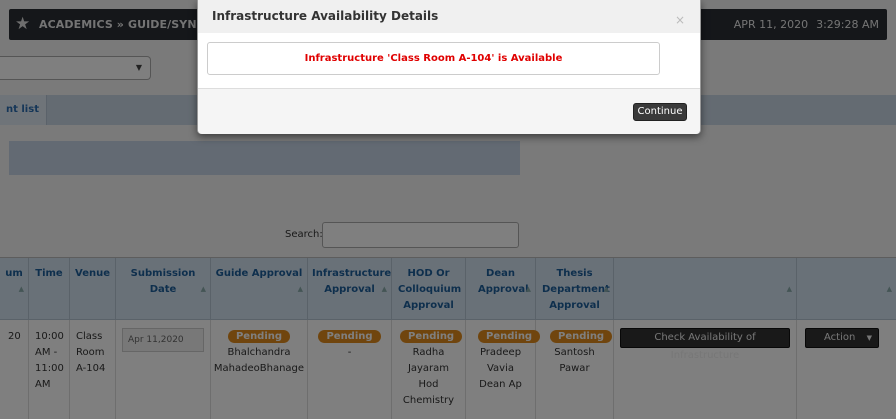 The height and width of the screenshot is (419, 896). Describe the element at coordinates (660, 112) in the screenshot. I see `continue-button: Continue` at that location.